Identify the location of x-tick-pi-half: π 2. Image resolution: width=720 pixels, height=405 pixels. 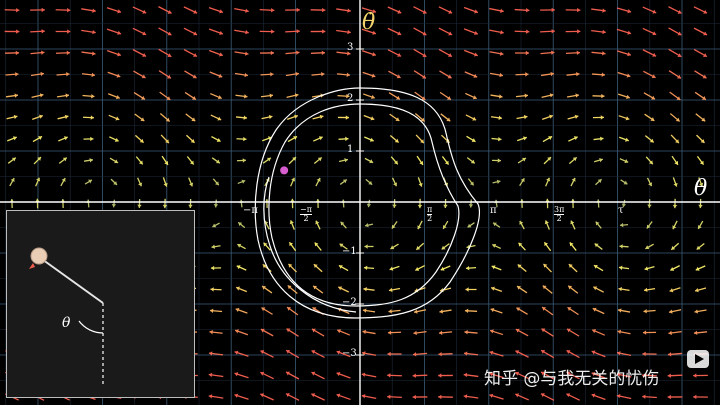
(430, 214).